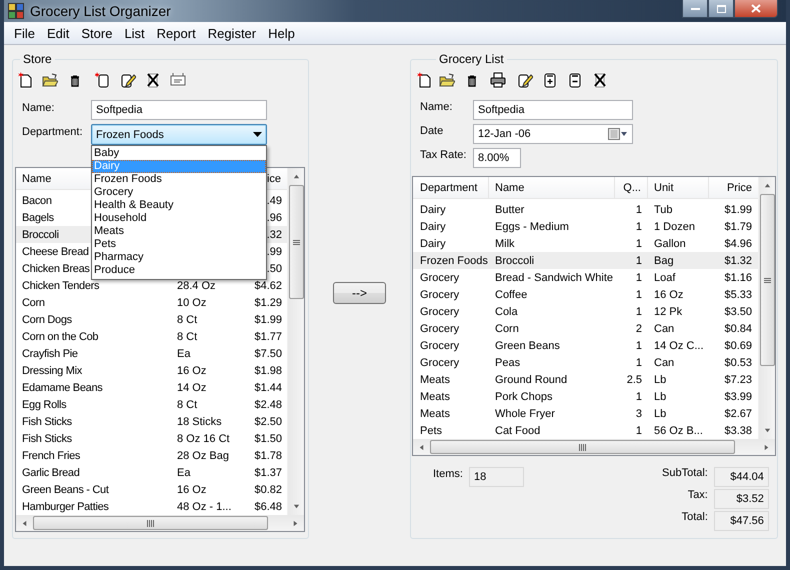 The height and width of the screenshot is (570, 790). What do you see at coordinates (179, 192) in the screenshot?
I see `dropdown-option: Grocery` at bounding box center [179, 192].